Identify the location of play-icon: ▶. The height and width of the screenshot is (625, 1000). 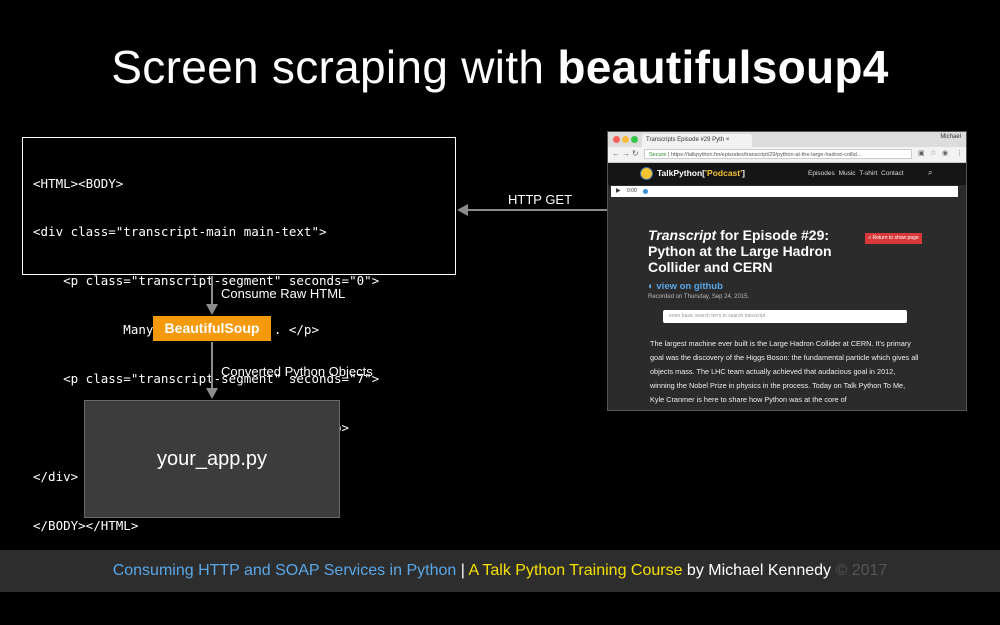
(618, 191).